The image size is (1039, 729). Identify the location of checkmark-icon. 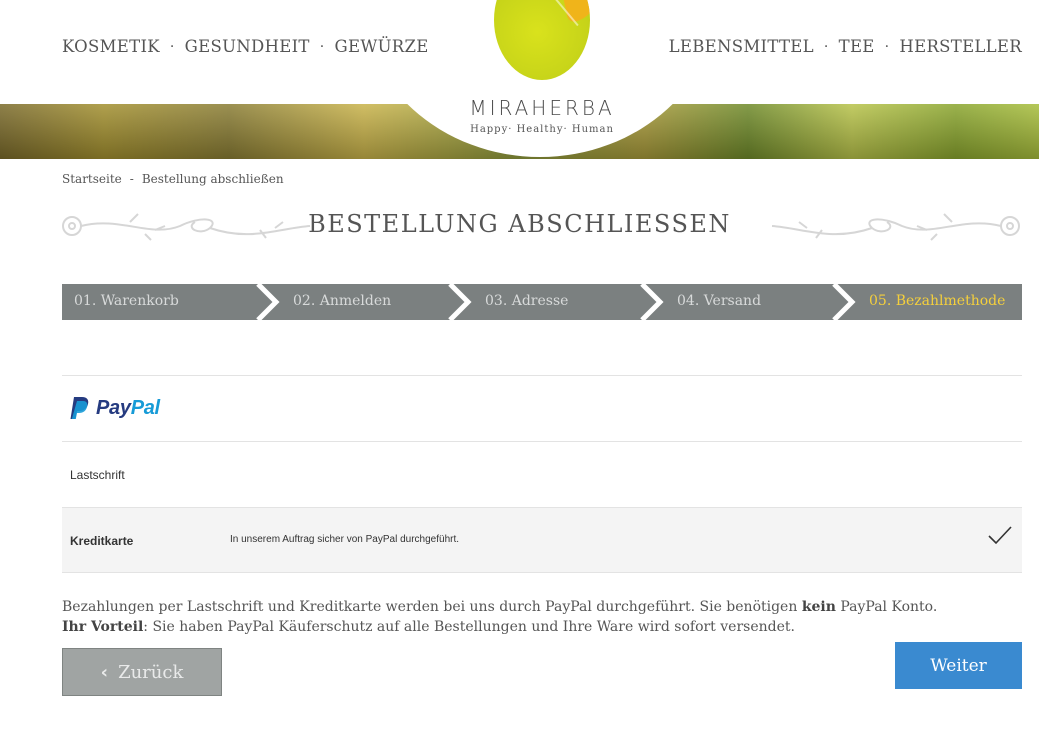
(1000, 535).